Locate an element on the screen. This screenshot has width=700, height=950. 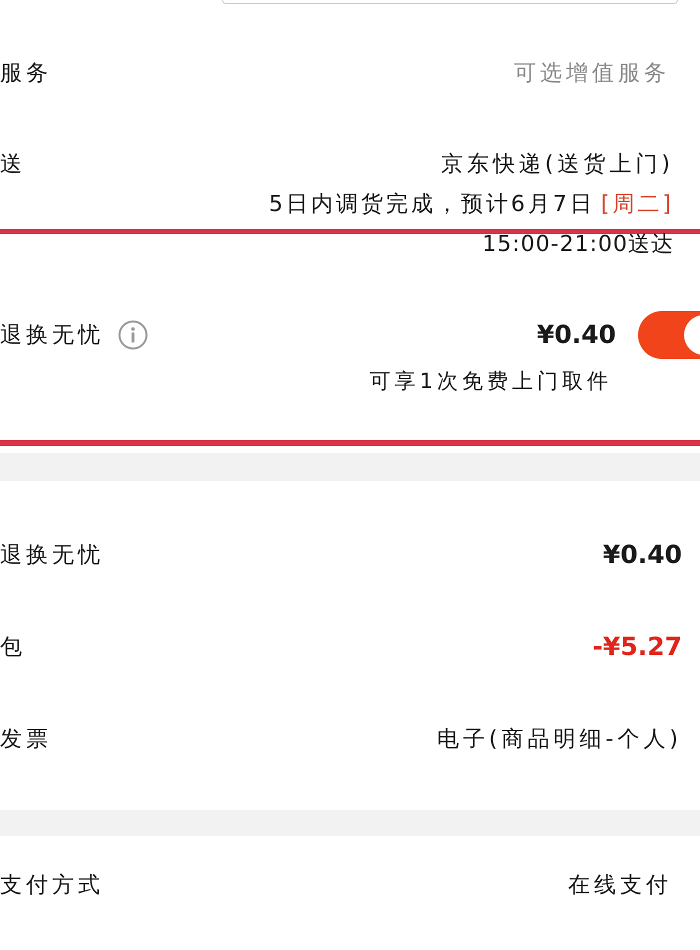
info-icon is located at coordinates (133, 335).